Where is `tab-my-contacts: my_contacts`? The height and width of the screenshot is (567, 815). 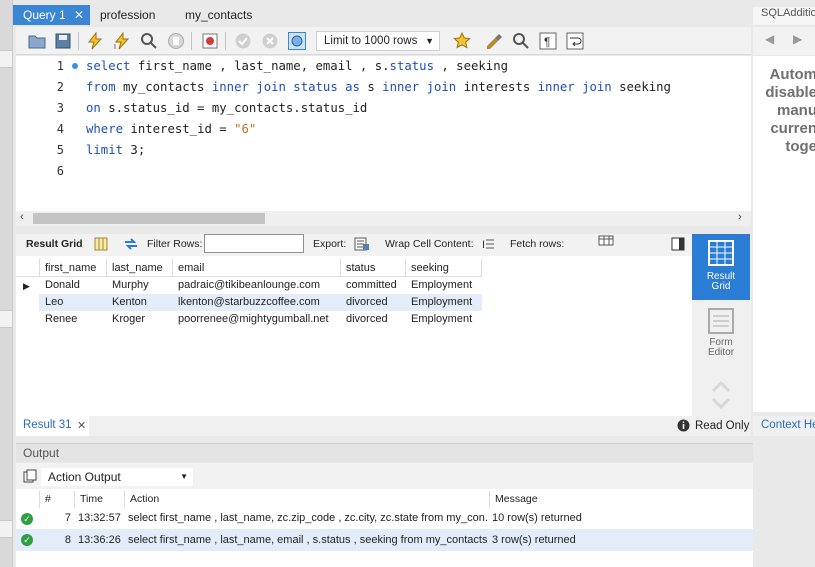
tab-my-contacts: my_contacts is located at coordinates (222, 15).